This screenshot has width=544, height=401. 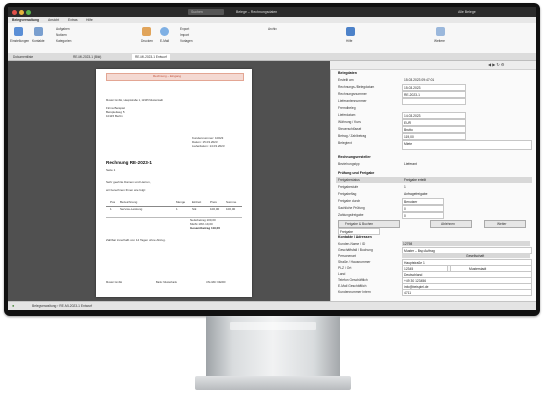 What do you see at coordinates (89, 20) in the screenshot?
I see `tab-hilfe: Hilfe` at bounding box center [89, 20].